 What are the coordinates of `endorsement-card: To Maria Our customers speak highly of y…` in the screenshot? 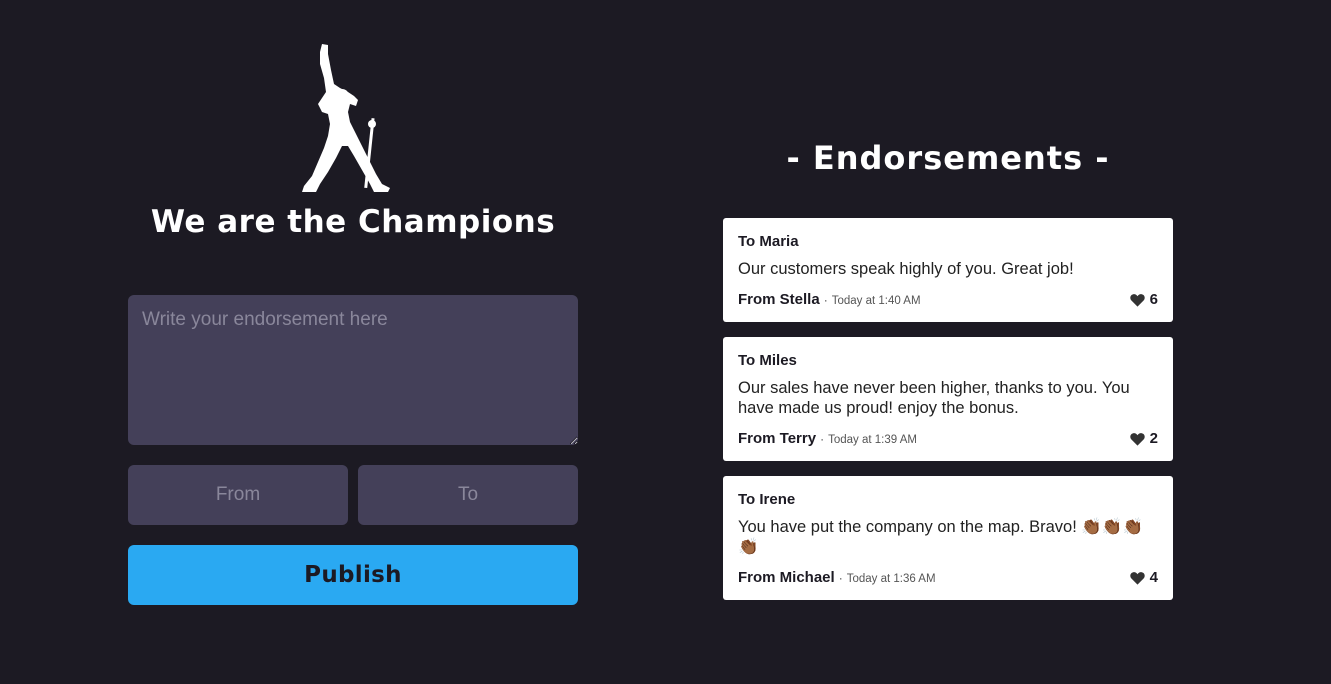 It's located at (948, 270).